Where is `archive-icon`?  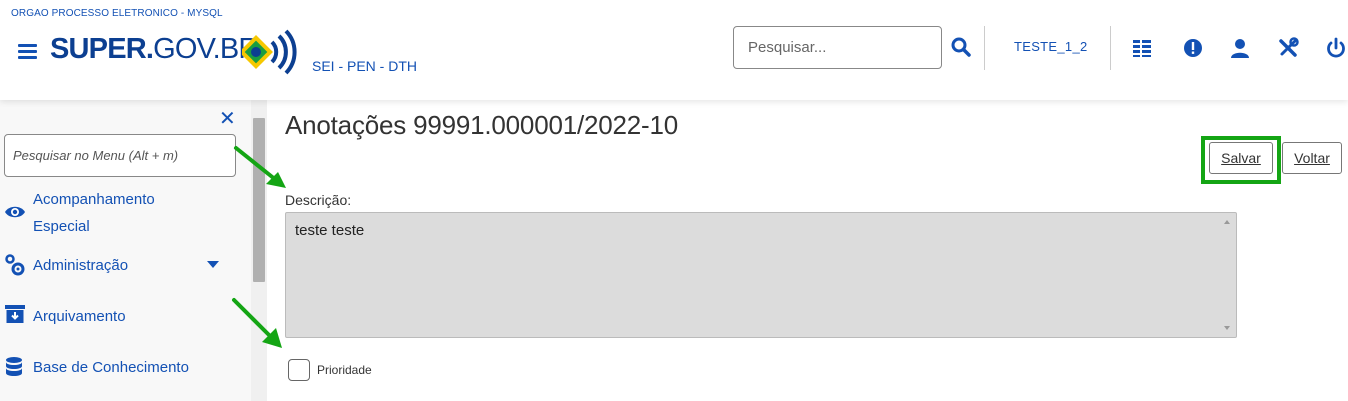
archive-icon is located at coordinates (15, 314).